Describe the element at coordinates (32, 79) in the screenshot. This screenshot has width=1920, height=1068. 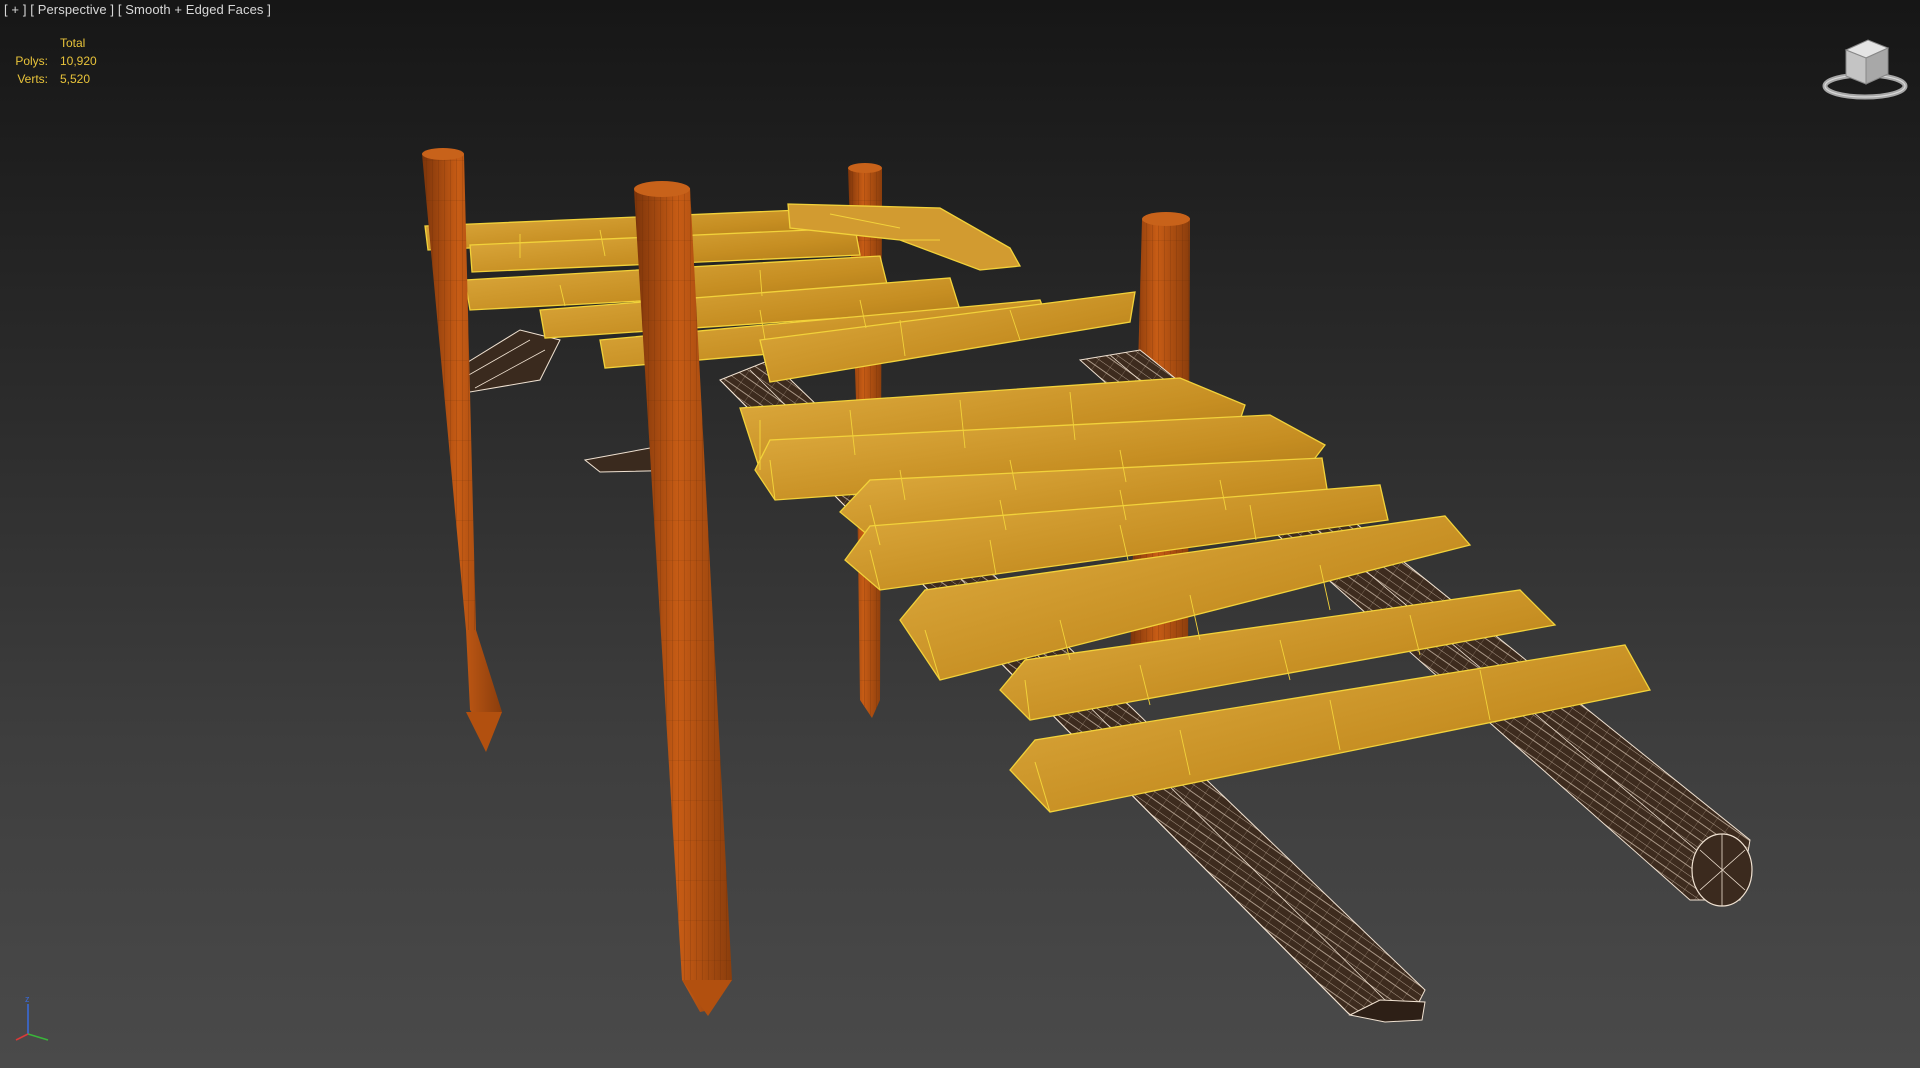
I see `stats-verts-label: Verts:` at that location.